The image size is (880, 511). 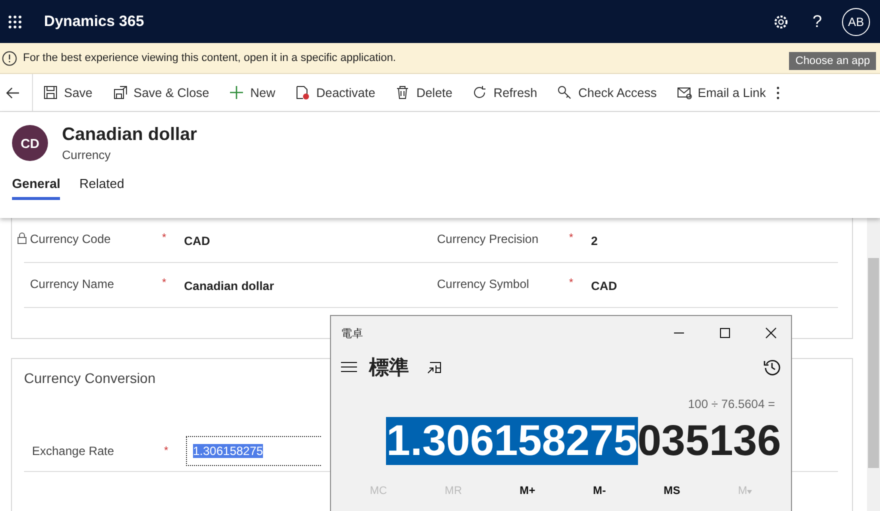 What do you see at coordinates (130, 134) in the screenshot?
I see `record-title: Canadian dollar` at bounding box center [130, 134].